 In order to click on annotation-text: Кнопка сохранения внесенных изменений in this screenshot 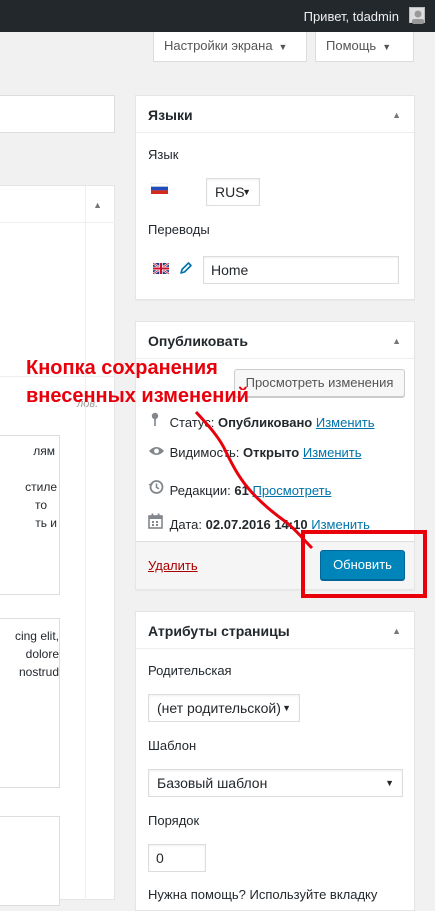, I will do `click(137, 382)`.